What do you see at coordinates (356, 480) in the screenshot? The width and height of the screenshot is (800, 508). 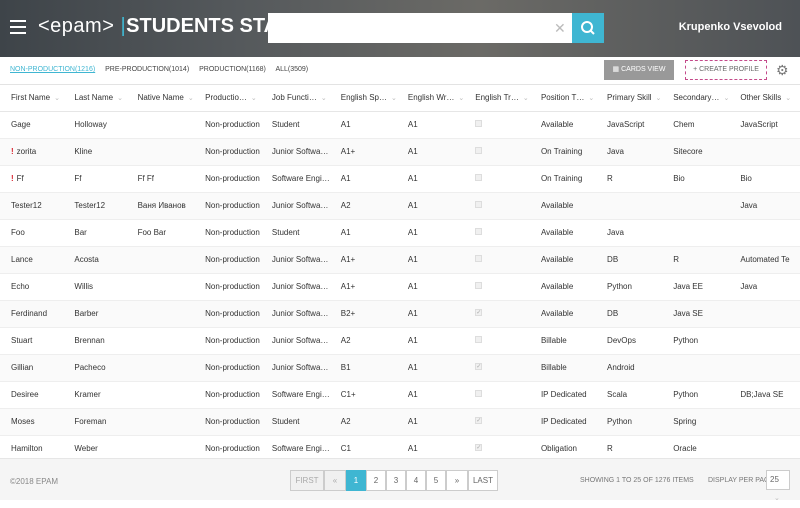 I see `page-1-button: 1` at bounding box center [356, 480].